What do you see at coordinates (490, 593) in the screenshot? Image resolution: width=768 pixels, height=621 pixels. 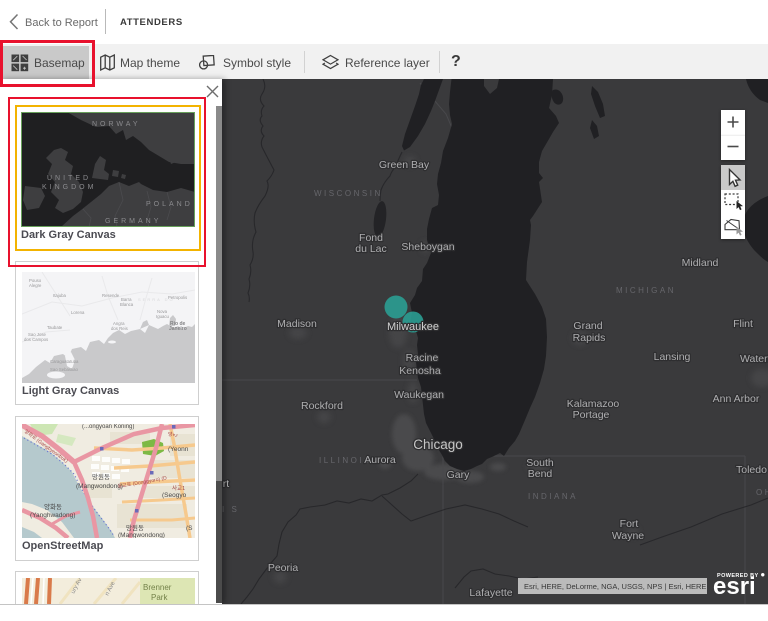 I see `svg-text: Lafayette` at bounding box center [490, 593].